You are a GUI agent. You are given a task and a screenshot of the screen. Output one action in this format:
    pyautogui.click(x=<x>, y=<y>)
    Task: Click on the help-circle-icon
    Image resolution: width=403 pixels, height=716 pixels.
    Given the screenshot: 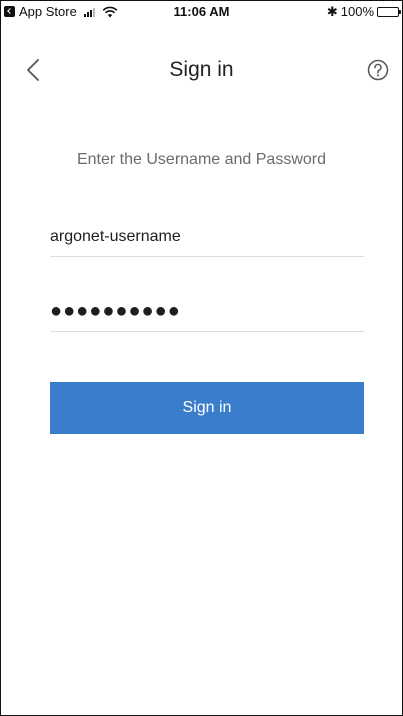 What is the action you would take?
    pyautogui.click(x=378, y=70)
    